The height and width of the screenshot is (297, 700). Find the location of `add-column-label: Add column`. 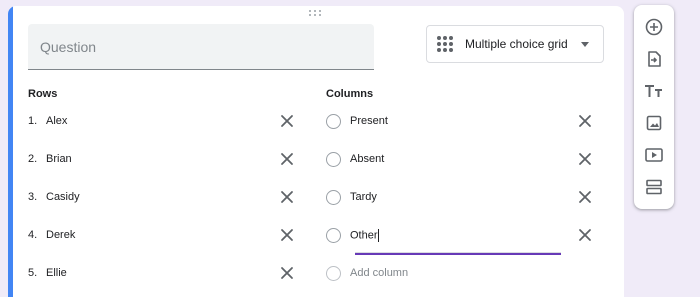

add-column-label: Add column is located at coordinates (379, 273).